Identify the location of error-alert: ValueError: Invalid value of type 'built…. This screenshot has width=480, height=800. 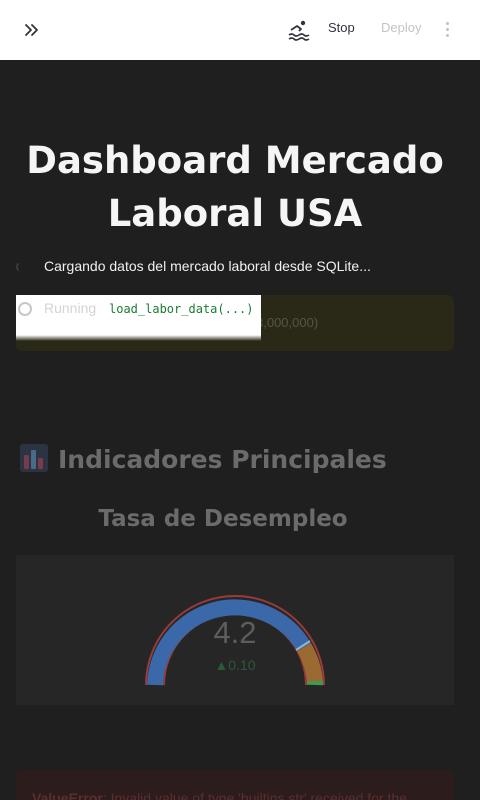
(235, 785).